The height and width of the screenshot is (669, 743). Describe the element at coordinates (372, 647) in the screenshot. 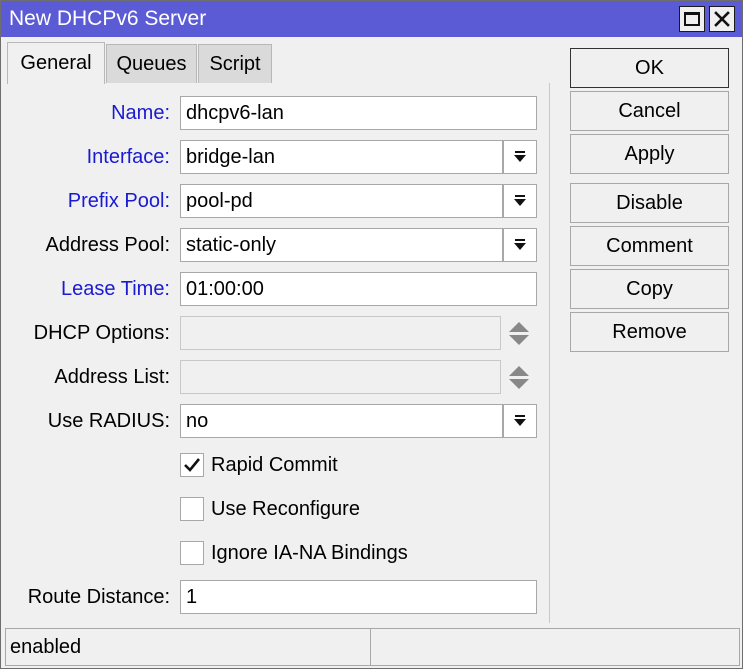

I see `status-bar: enabled` at that location.